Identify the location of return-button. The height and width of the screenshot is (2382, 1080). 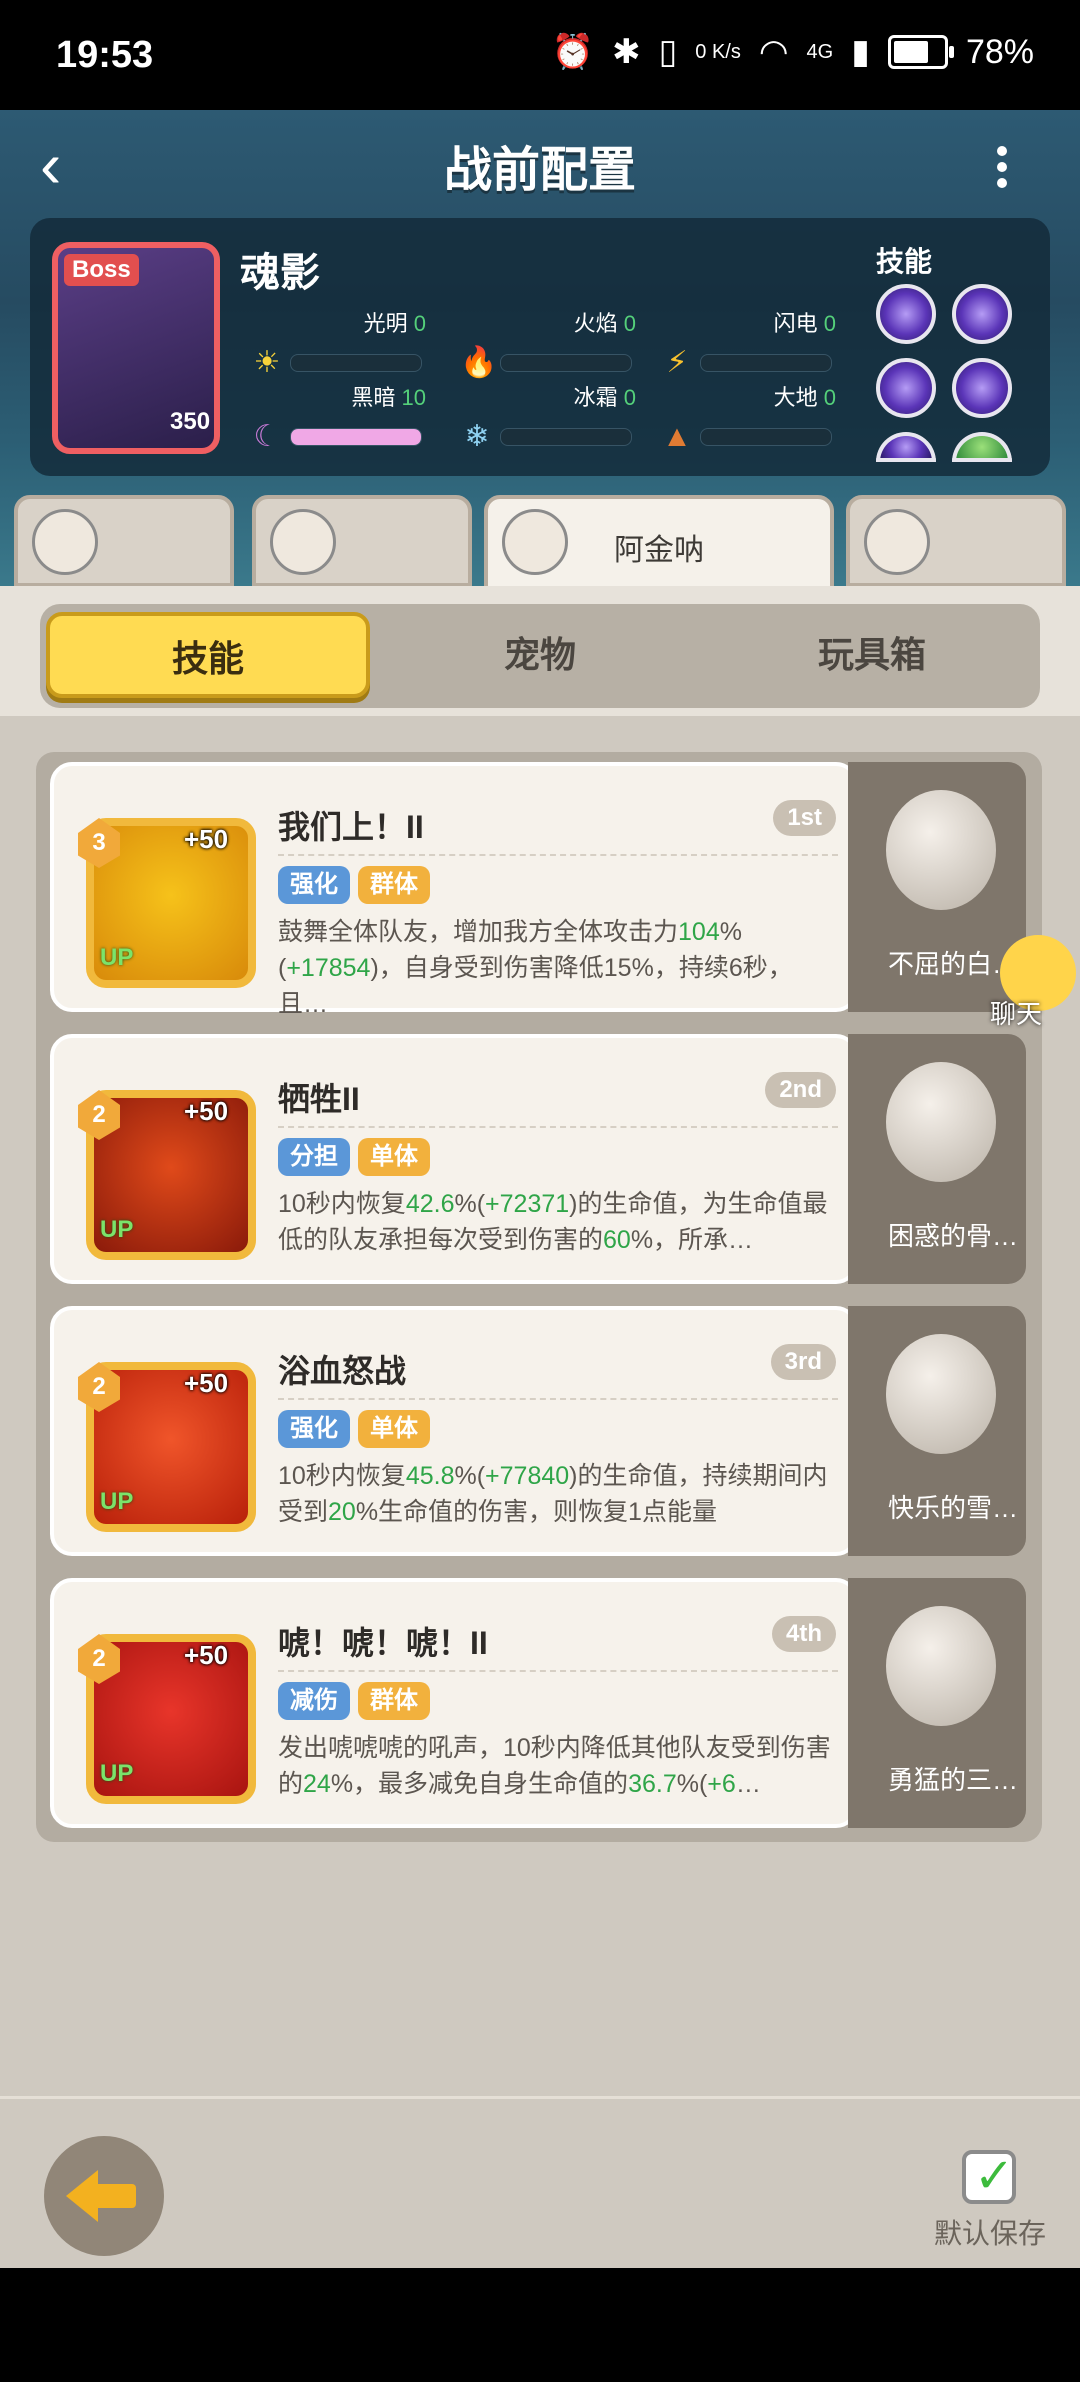
(104, 2196).